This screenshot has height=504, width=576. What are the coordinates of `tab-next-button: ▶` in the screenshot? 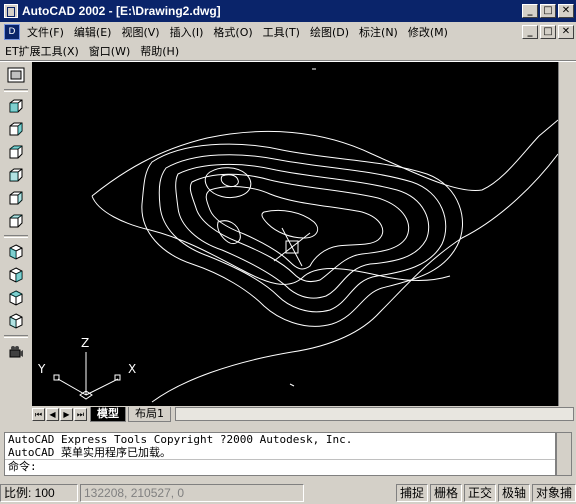 It's located at (66, 414).